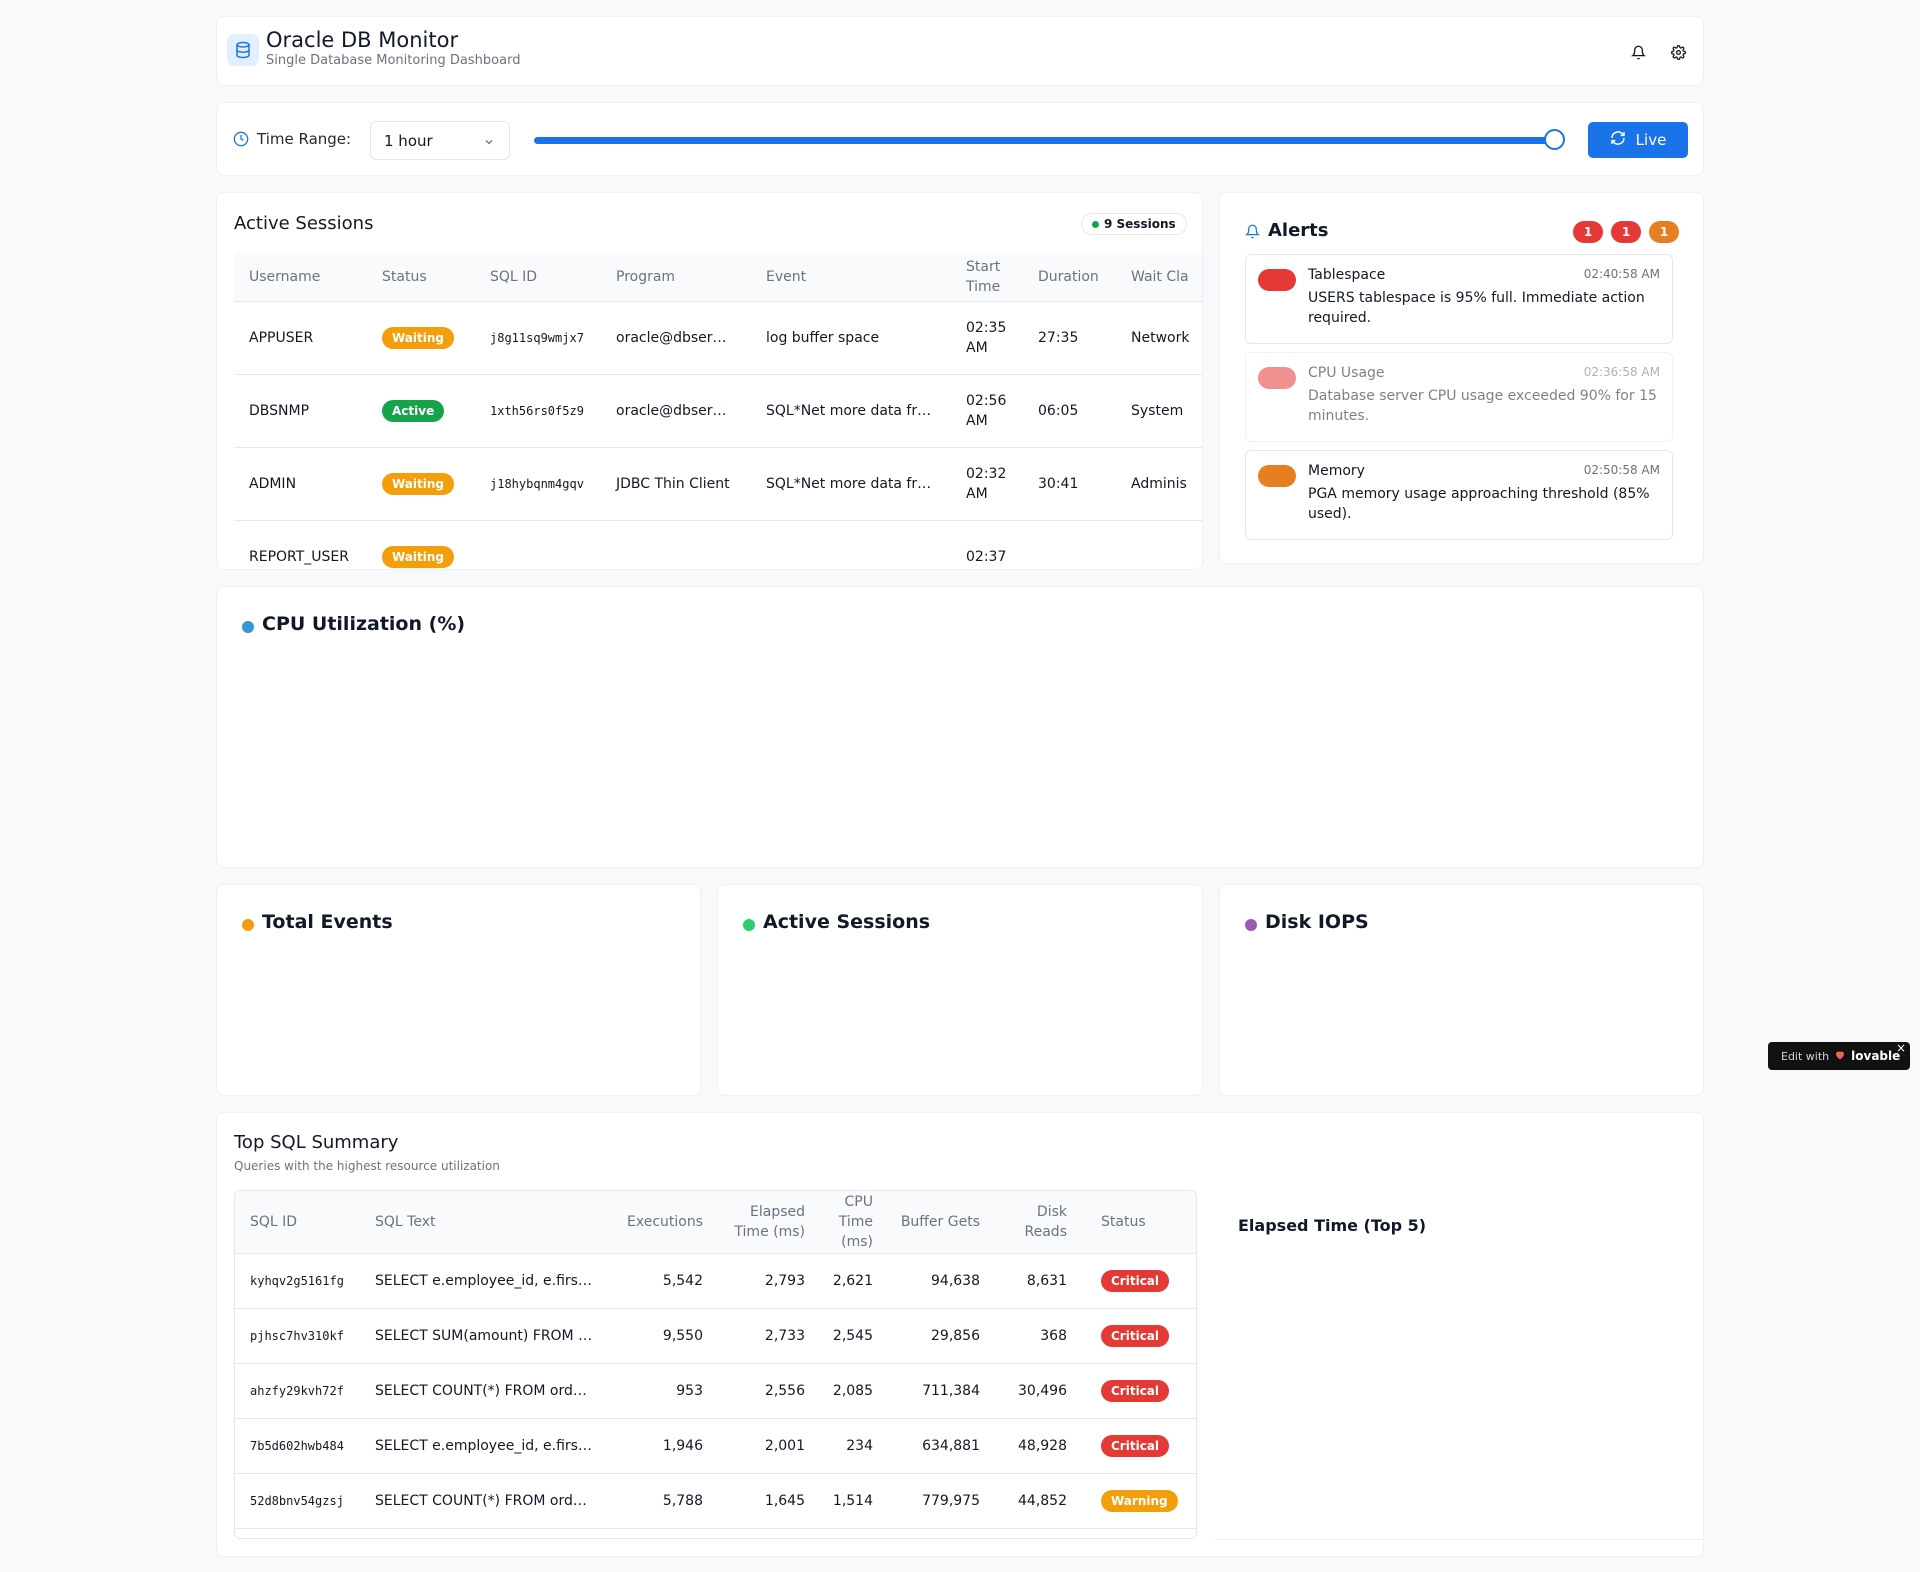  Describe the element at coordinates (1554, 139) in the screenshot. I see `time-slider-handle` at that location.